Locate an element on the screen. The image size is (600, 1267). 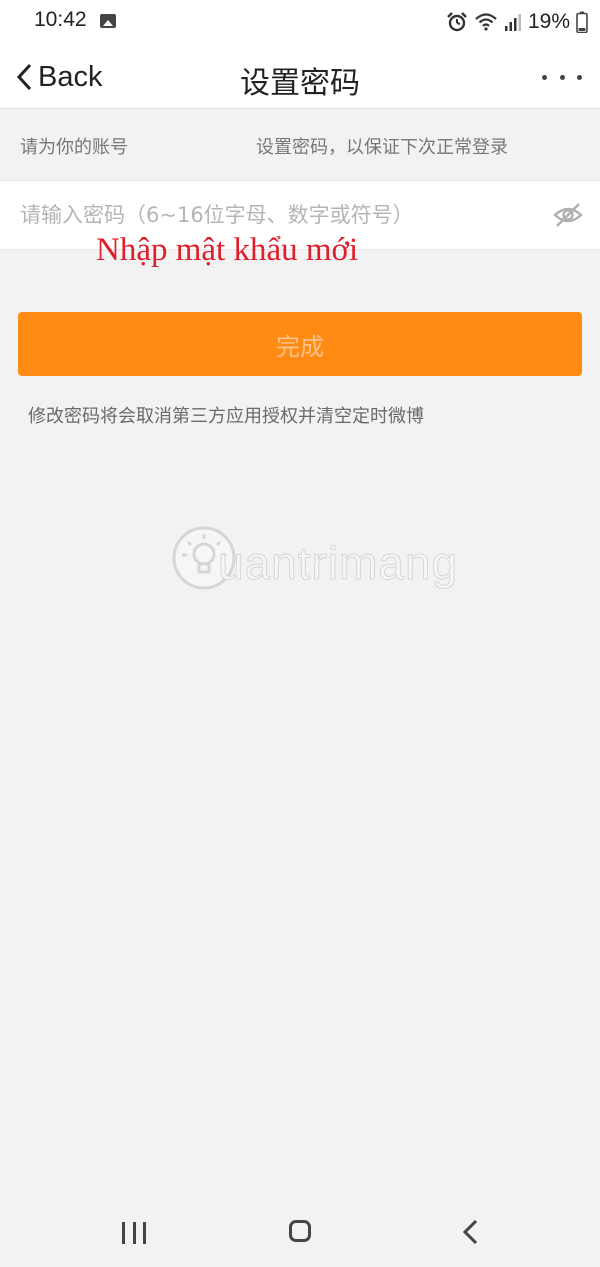
status-icons: 19% is located at coordinates (517, 22).